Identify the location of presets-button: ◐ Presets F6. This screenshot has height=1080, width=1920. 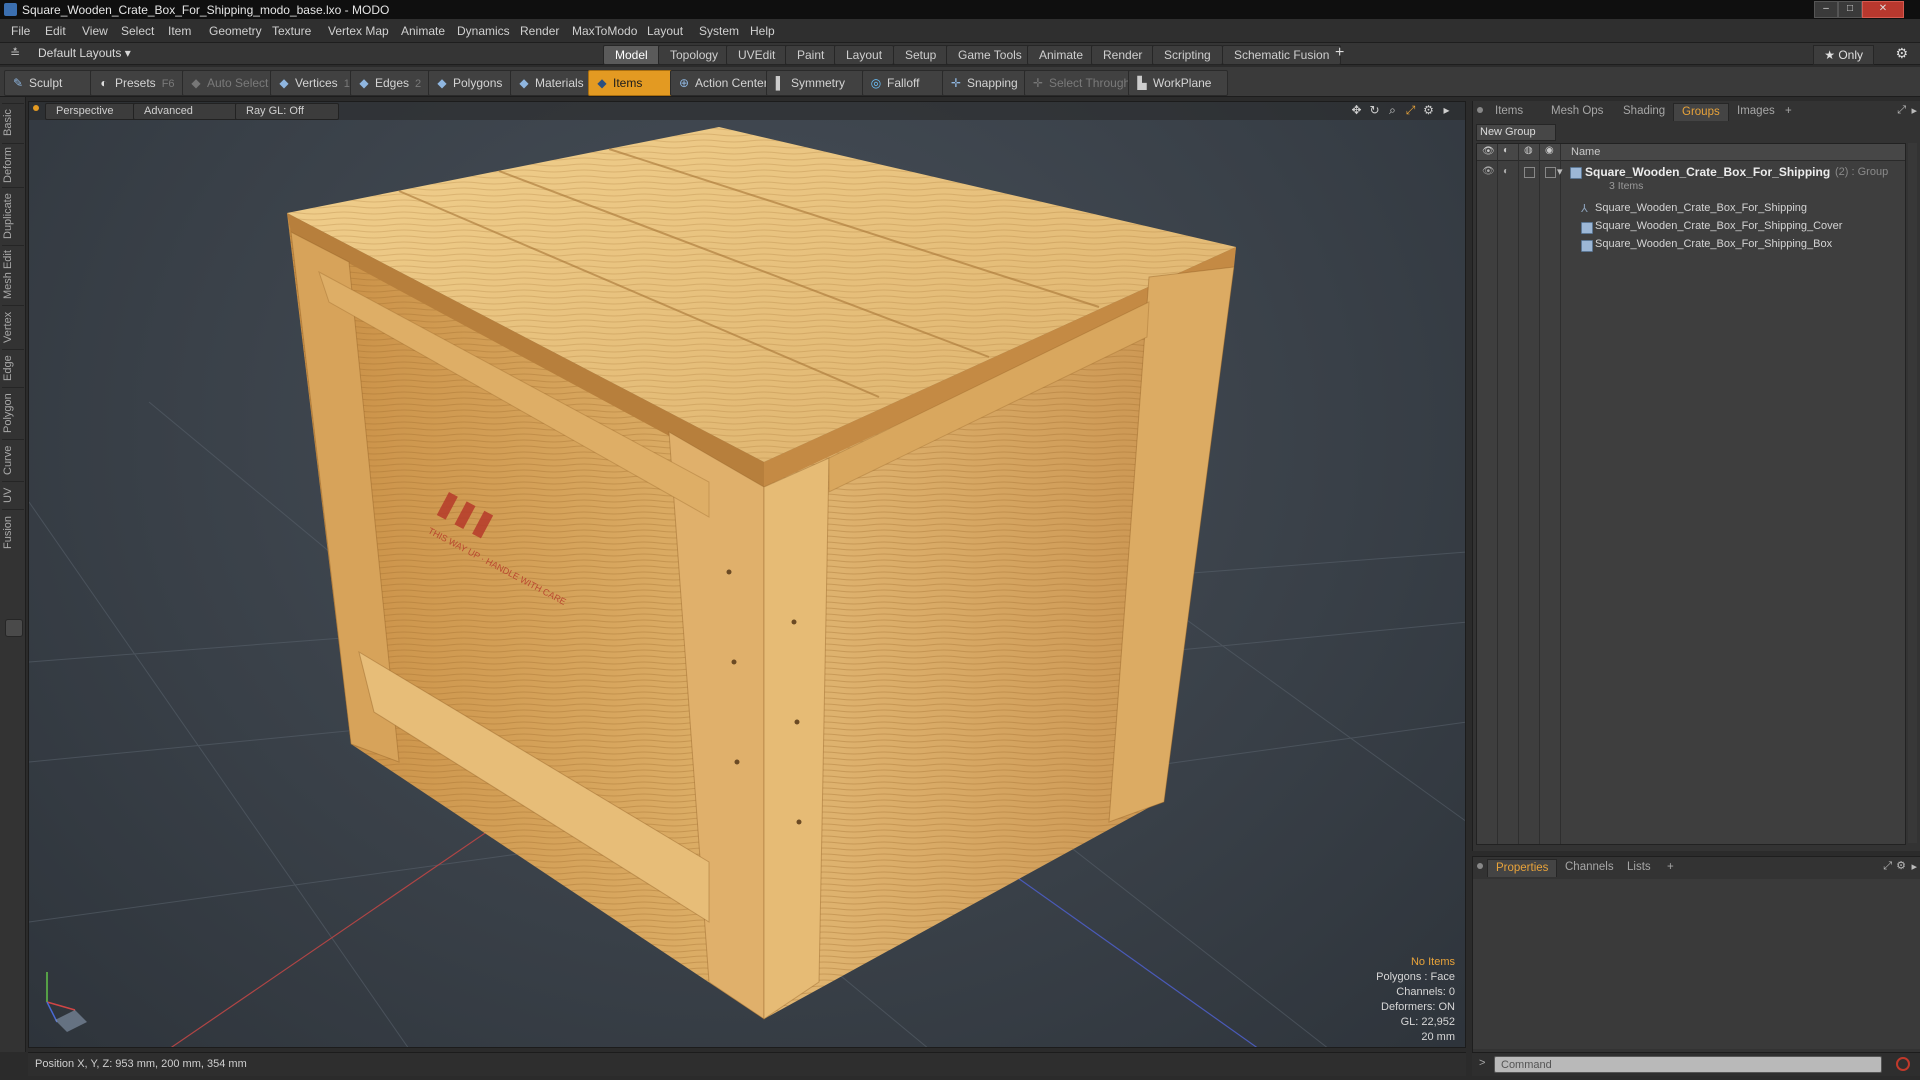
(139, 83).